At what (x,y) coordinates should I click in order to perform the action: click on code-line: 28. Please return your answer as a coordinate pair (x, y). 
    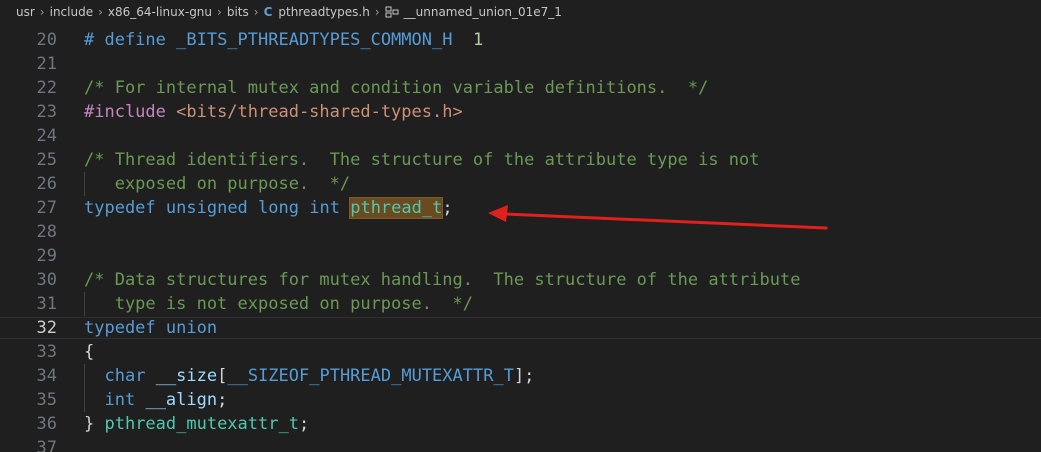
    Looking at the image, I should click on (520, 232).